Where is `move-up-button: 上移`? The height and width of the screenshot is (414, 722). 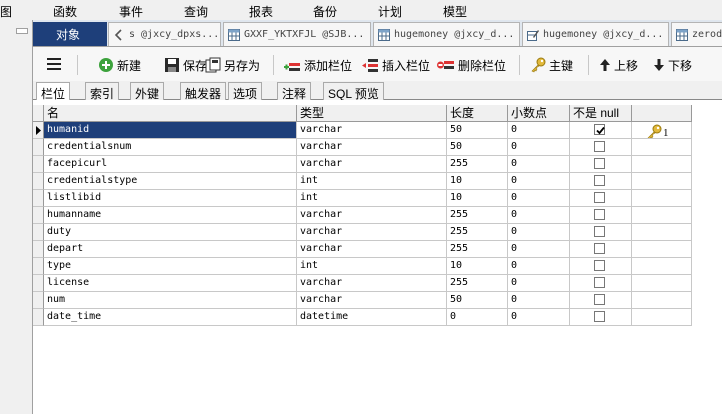
move-up-button: 上移 is located at coordinates (618, 65).